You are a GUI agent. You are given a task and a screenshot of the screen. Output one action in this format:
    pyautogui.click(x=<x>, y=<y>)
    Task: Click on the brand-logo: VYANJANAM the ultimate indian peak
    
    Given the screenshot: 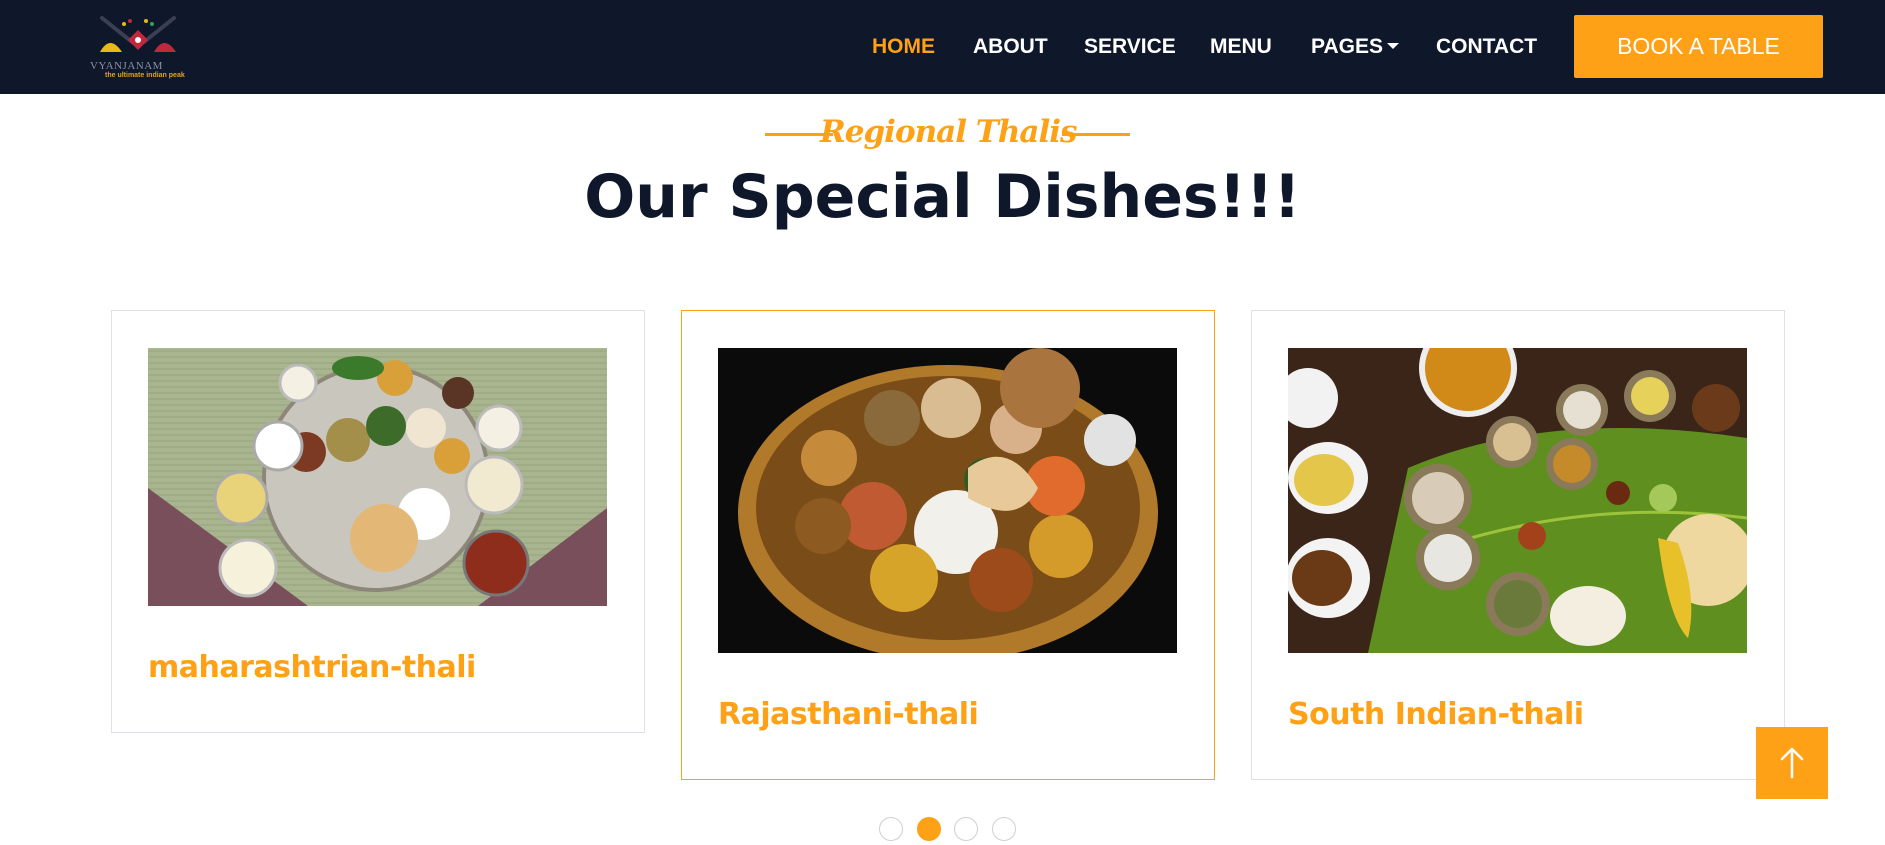 What is the action you would take?
    pyautogui.click(x=138, y=47)
    